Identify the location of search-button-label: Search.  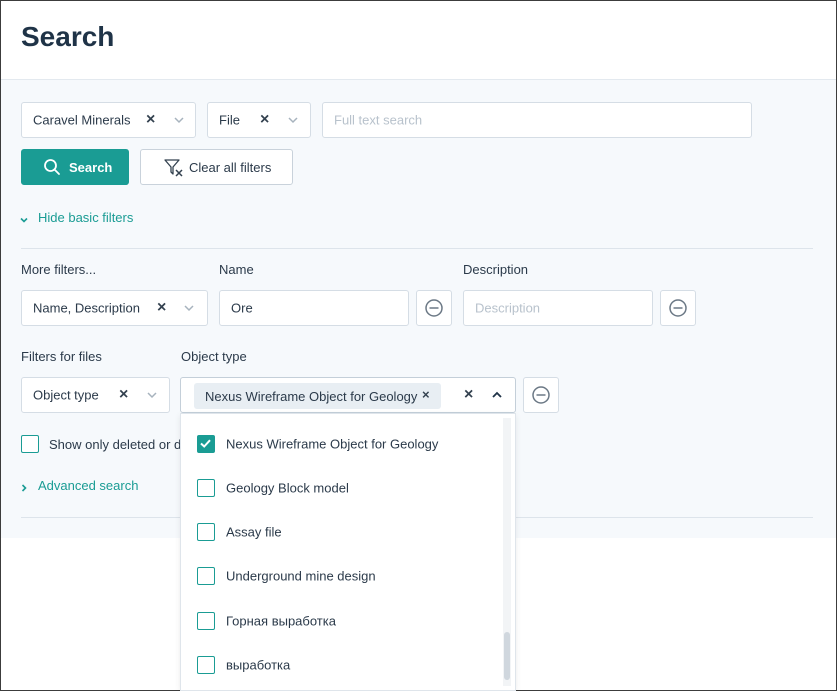
(91, 167).